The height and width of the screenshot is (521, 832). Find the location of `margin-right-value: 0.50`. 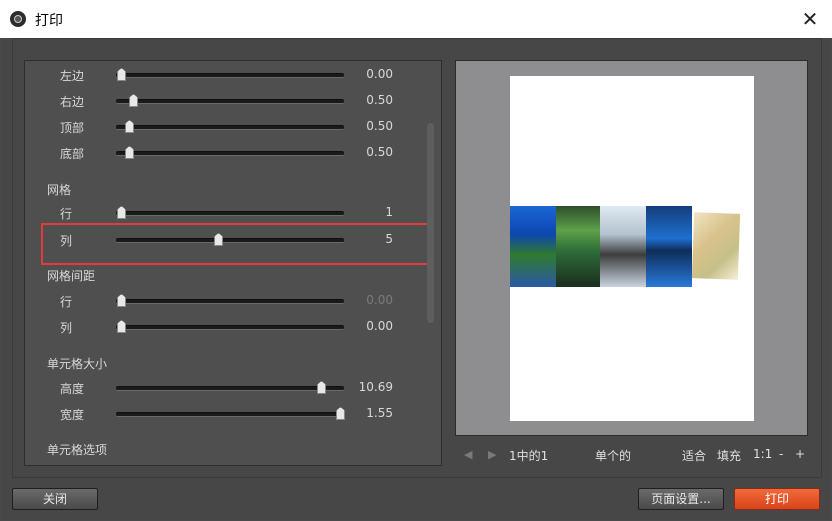

margin-right-value: 0.50 is located at coordinates (379, 100).